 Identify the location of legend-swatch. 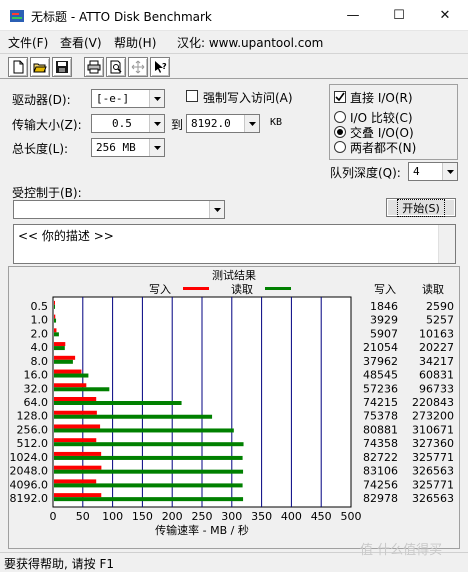
(196, 288).